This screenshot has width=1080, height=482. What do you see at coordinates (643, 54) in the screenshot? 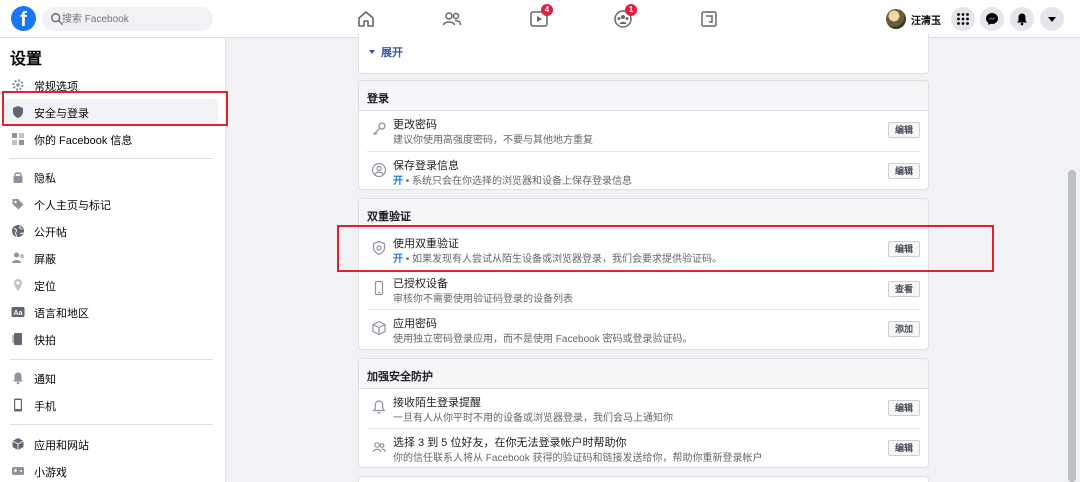
I see `expand-card: 展开` at bounding box center [643, 54].